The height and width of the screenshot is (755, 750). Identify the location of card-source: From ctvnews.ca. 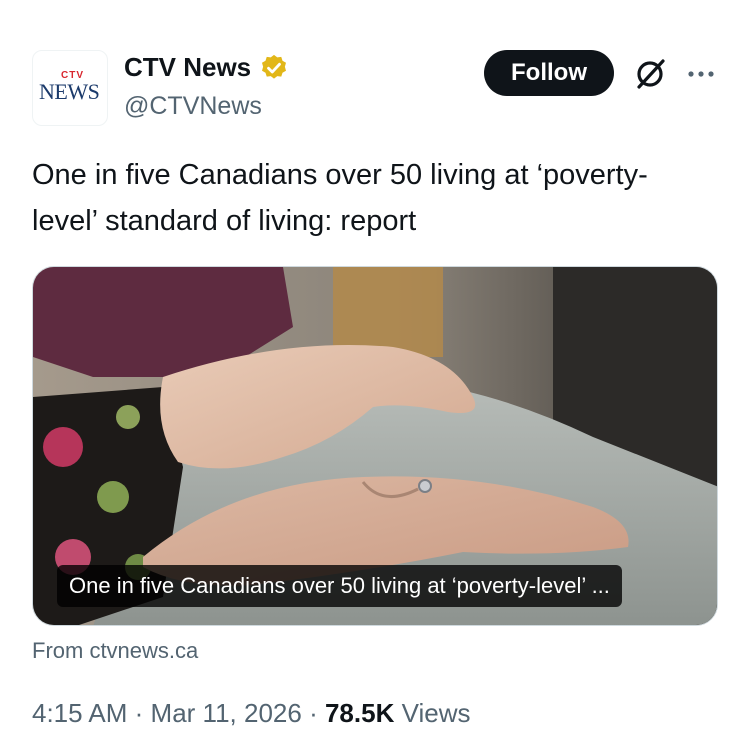
(115, 651).